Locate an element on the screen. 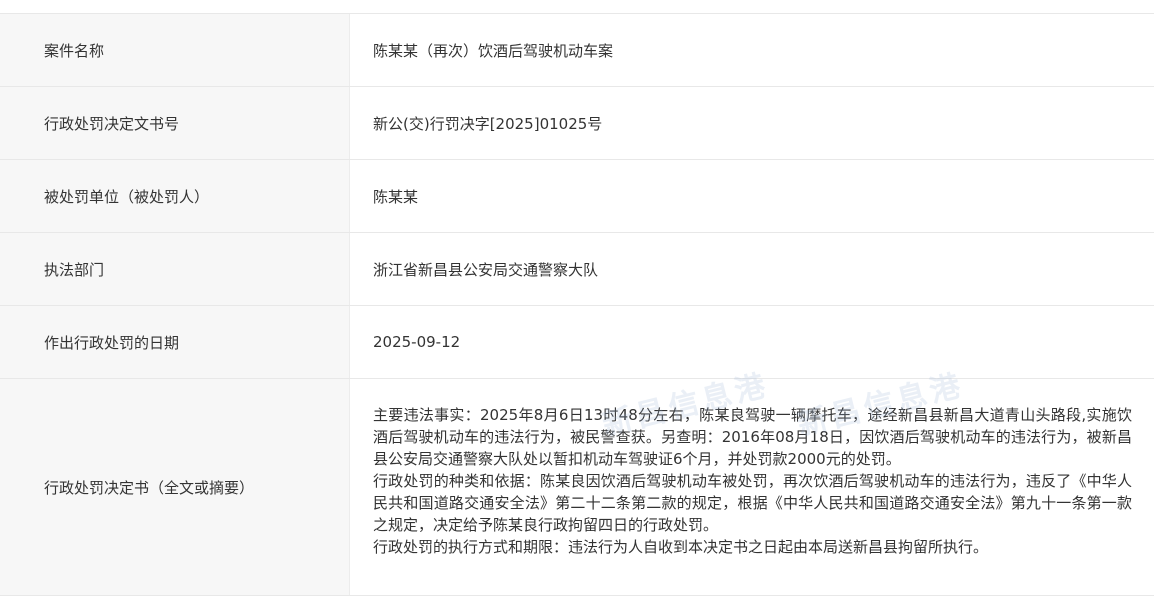 This screenshot has height=599, width=1154. table-row-enforcement-dept: 执法部门 浙江省新昌县公安局交通警察大队 is located at coordinates (577, 269).